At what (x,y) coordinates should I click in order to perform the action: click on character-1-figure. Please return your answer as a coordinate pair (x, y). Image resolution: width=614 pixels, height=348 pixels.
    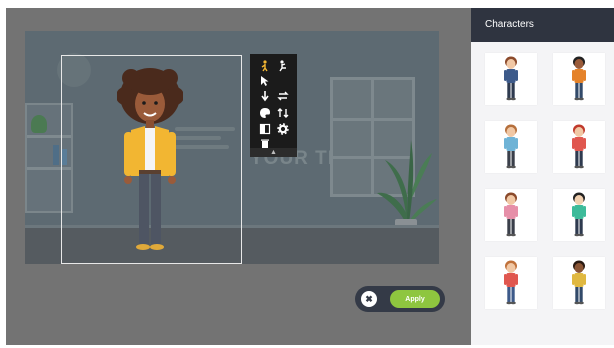
    Looking at the image, I should click on (511, 78).